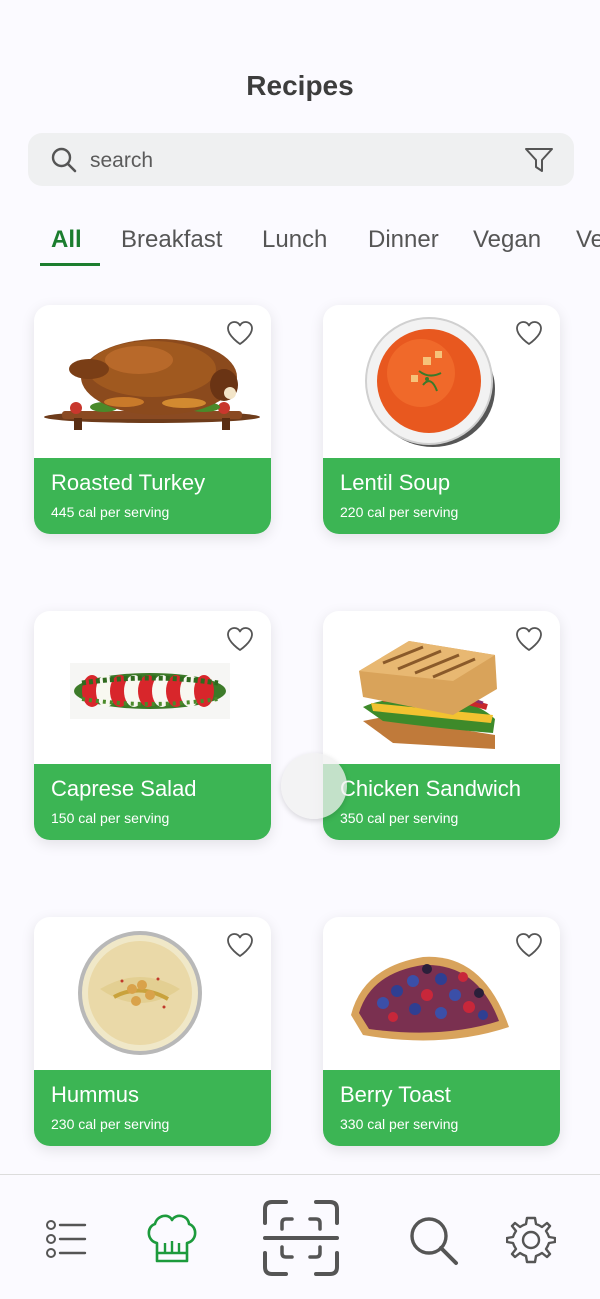 The height and width of the screenshot is (1299, 600). Describe the element at coordinates (110, 512) in the screenshot. I see `recipe-calories: 445 cal per serving` at that location.